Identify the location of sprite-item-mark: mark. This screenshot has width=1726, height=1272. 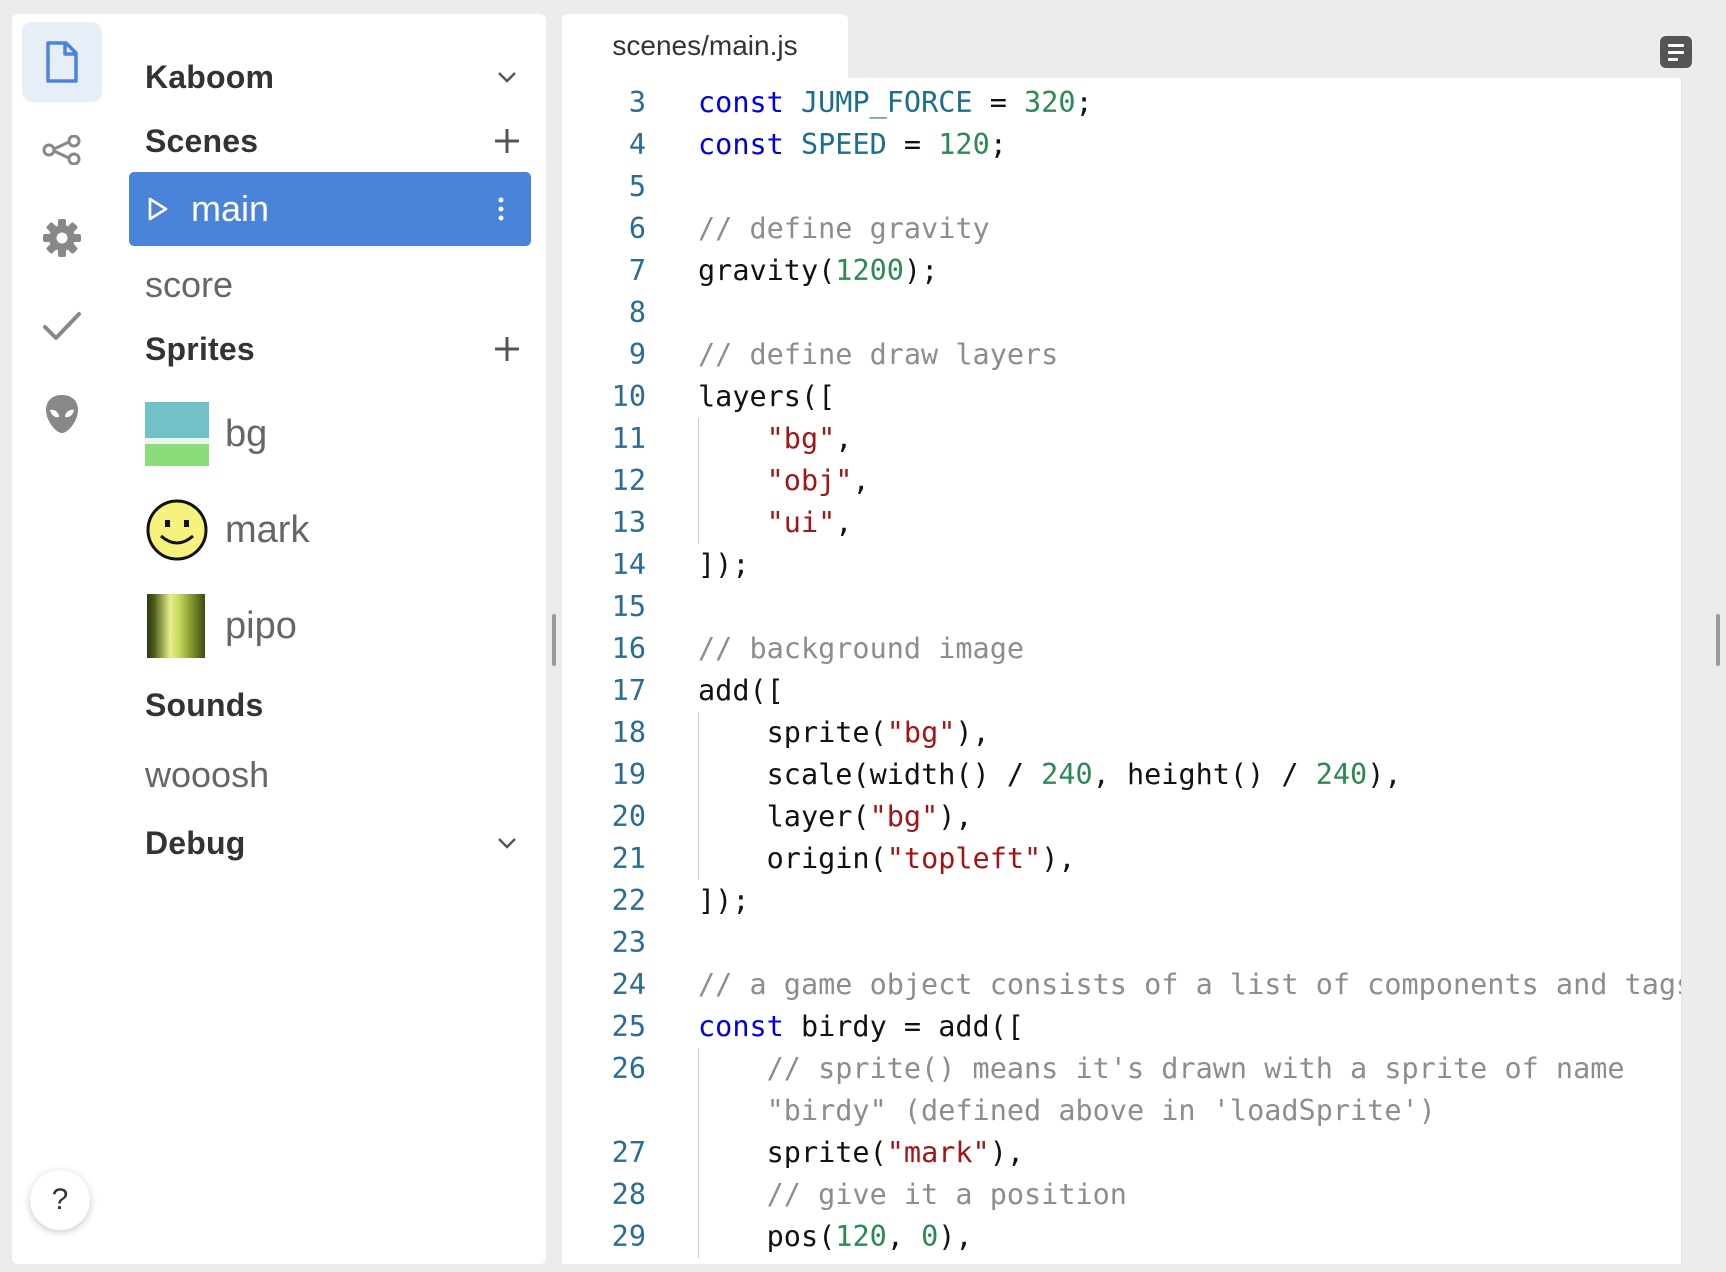
(227, 530).